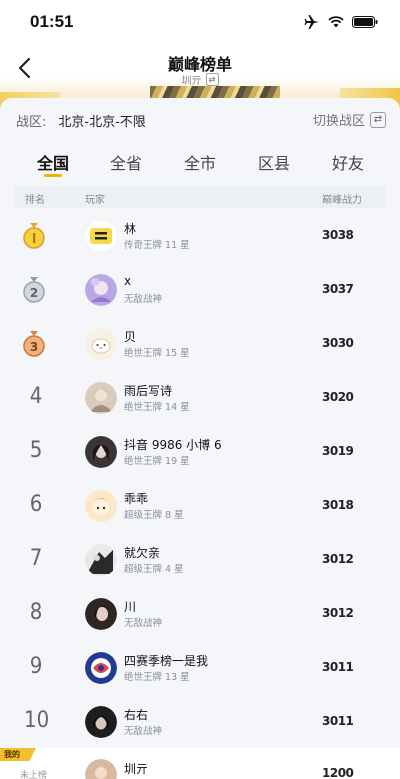 The height and width of the screenshot is (779, 400). What do you see at coordinates (130, 337) in the screenshot?
I see `player-name: 贝` at bounding box center [130, 337].